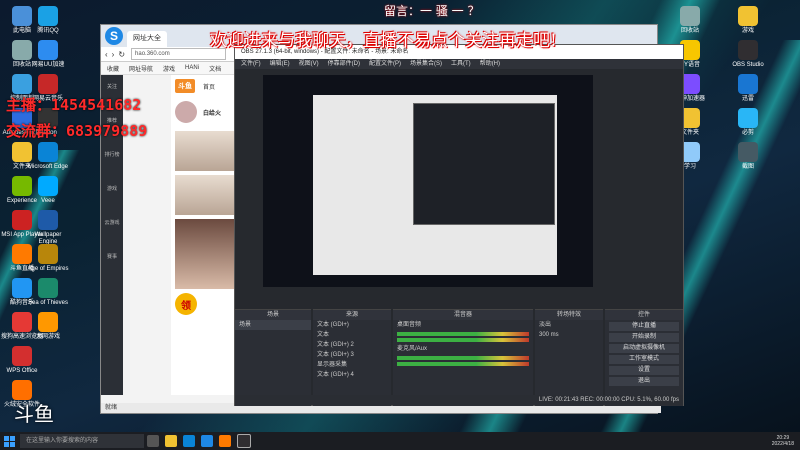 The height and width of the screenshot is (450, 800). Describe the element at coordinates (644, 359) in the screenshot. I see `obs-control-button: 工作室模式` at that location.